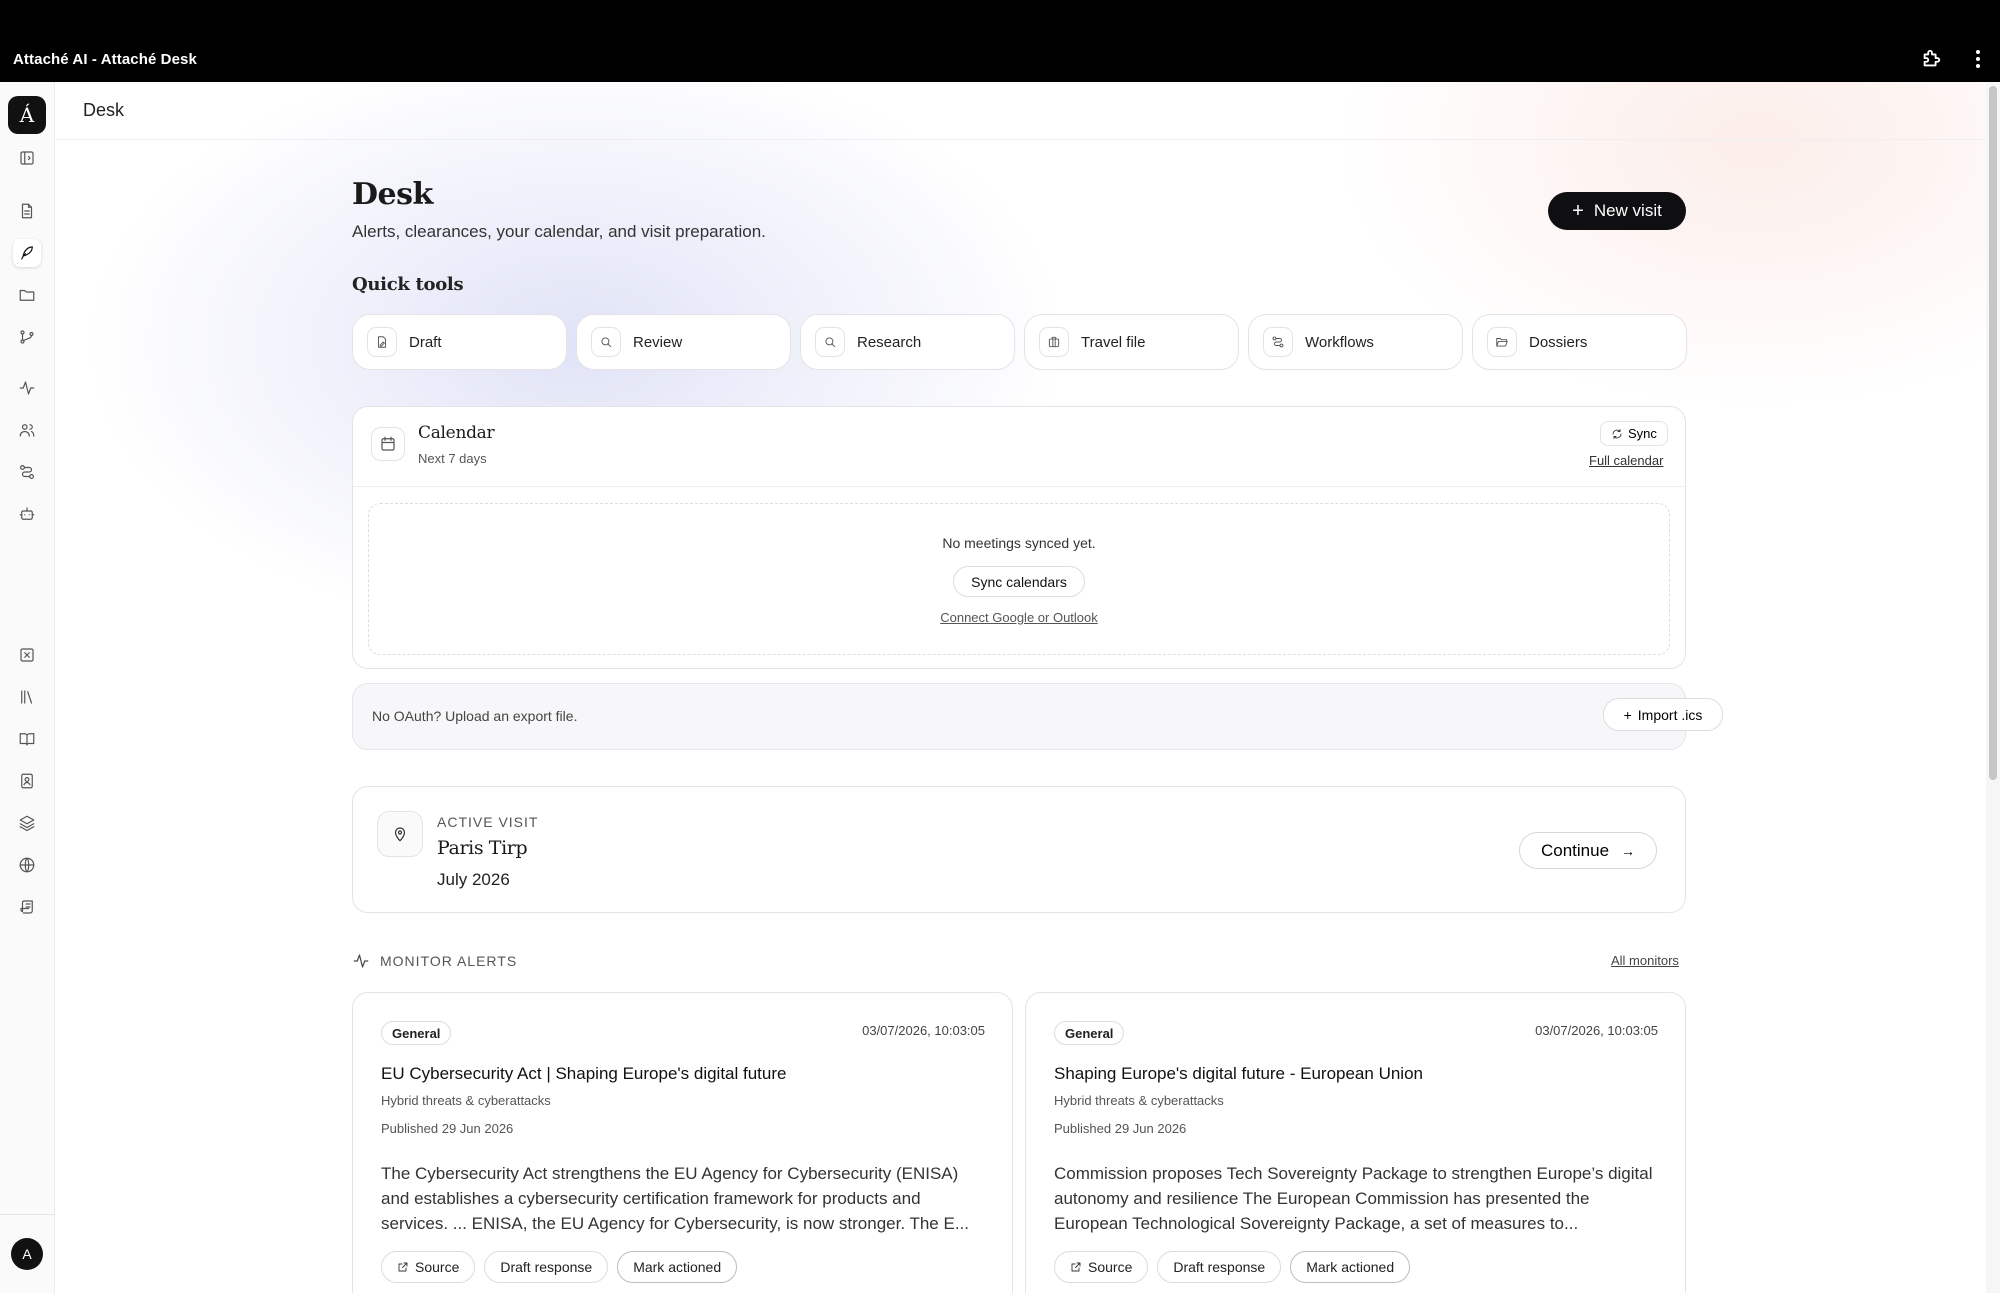  Describe the element at coordinates (1627, 210) in the screenshot. I see `new-visit-label: New visit` at that location.